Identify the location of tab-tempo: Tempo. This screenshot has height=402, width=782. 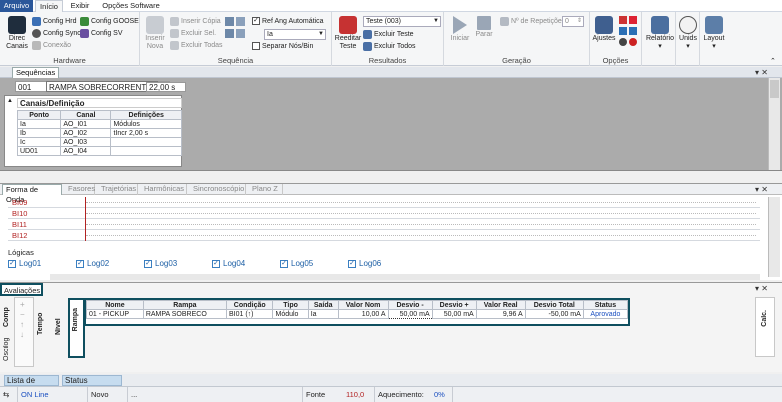
(40, 320).